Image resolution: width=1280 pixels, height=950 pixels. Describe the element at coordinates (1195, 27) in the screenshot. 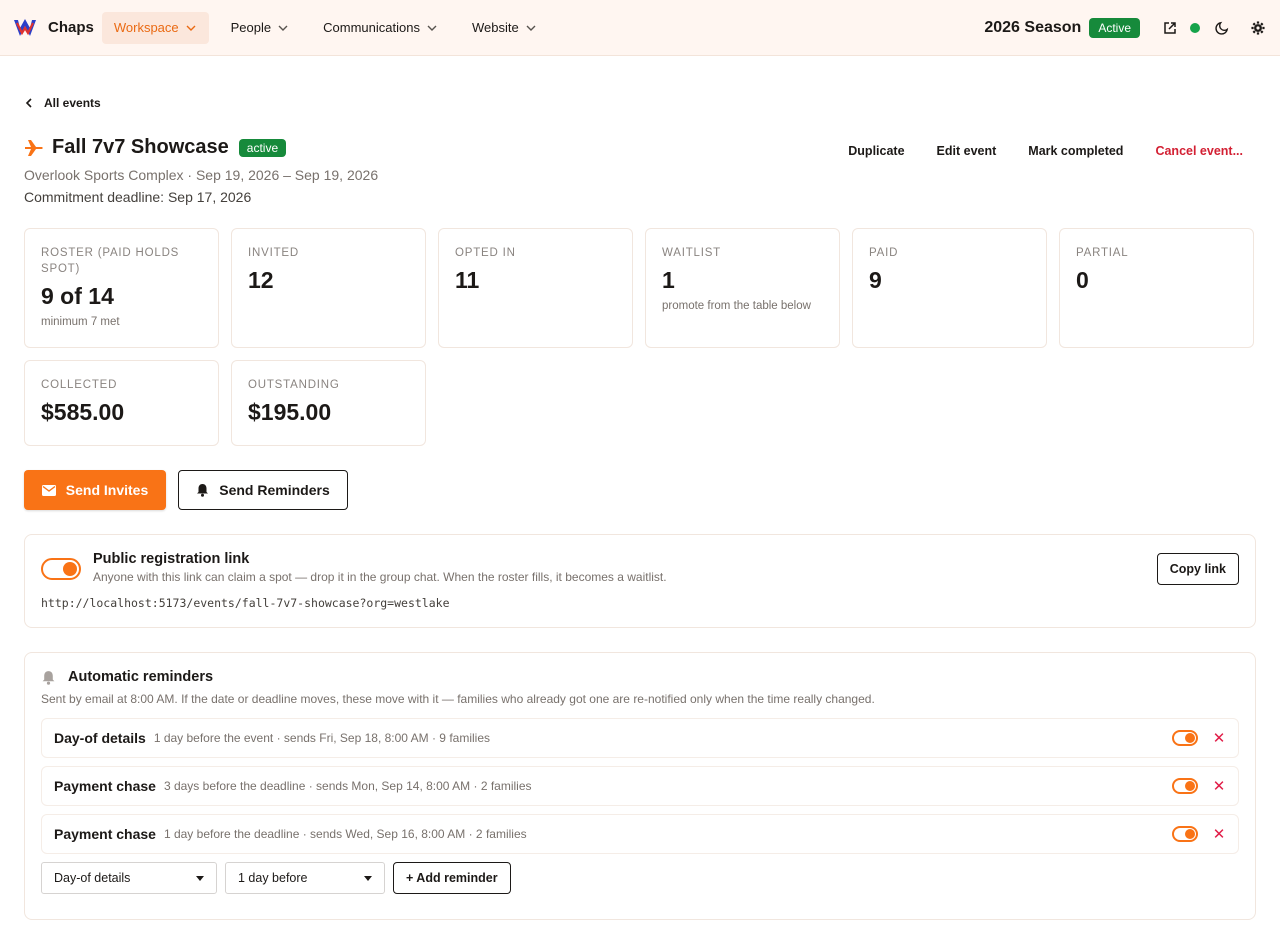

I see `online-status-dot` at that location.